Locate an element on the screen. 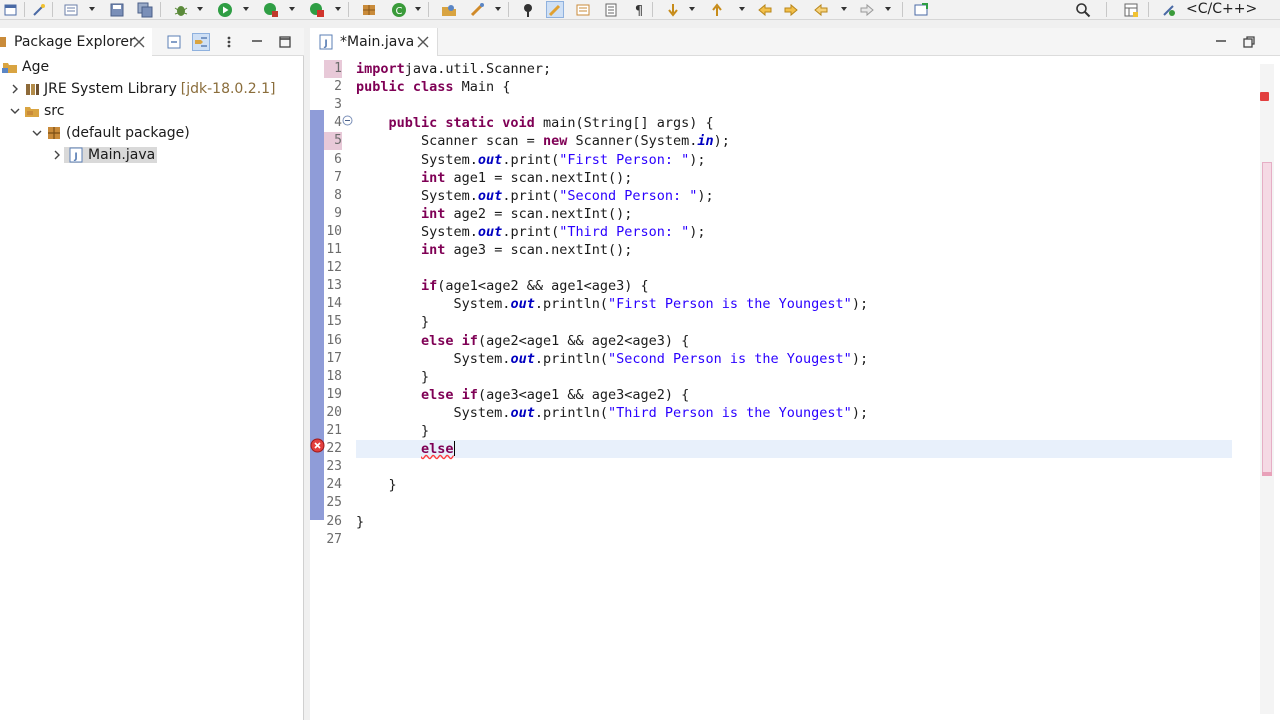 Image resolution: width=1280 pixels, height=720 pixels. coverage-icon is located at coordinates (271, 9).